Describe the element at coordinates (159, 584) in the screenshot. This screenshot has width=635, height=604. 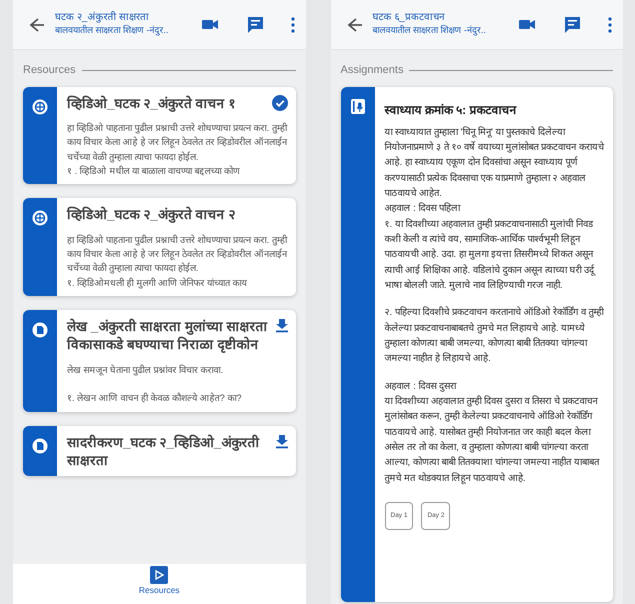
I see `nav-tab: Resources` at that location.